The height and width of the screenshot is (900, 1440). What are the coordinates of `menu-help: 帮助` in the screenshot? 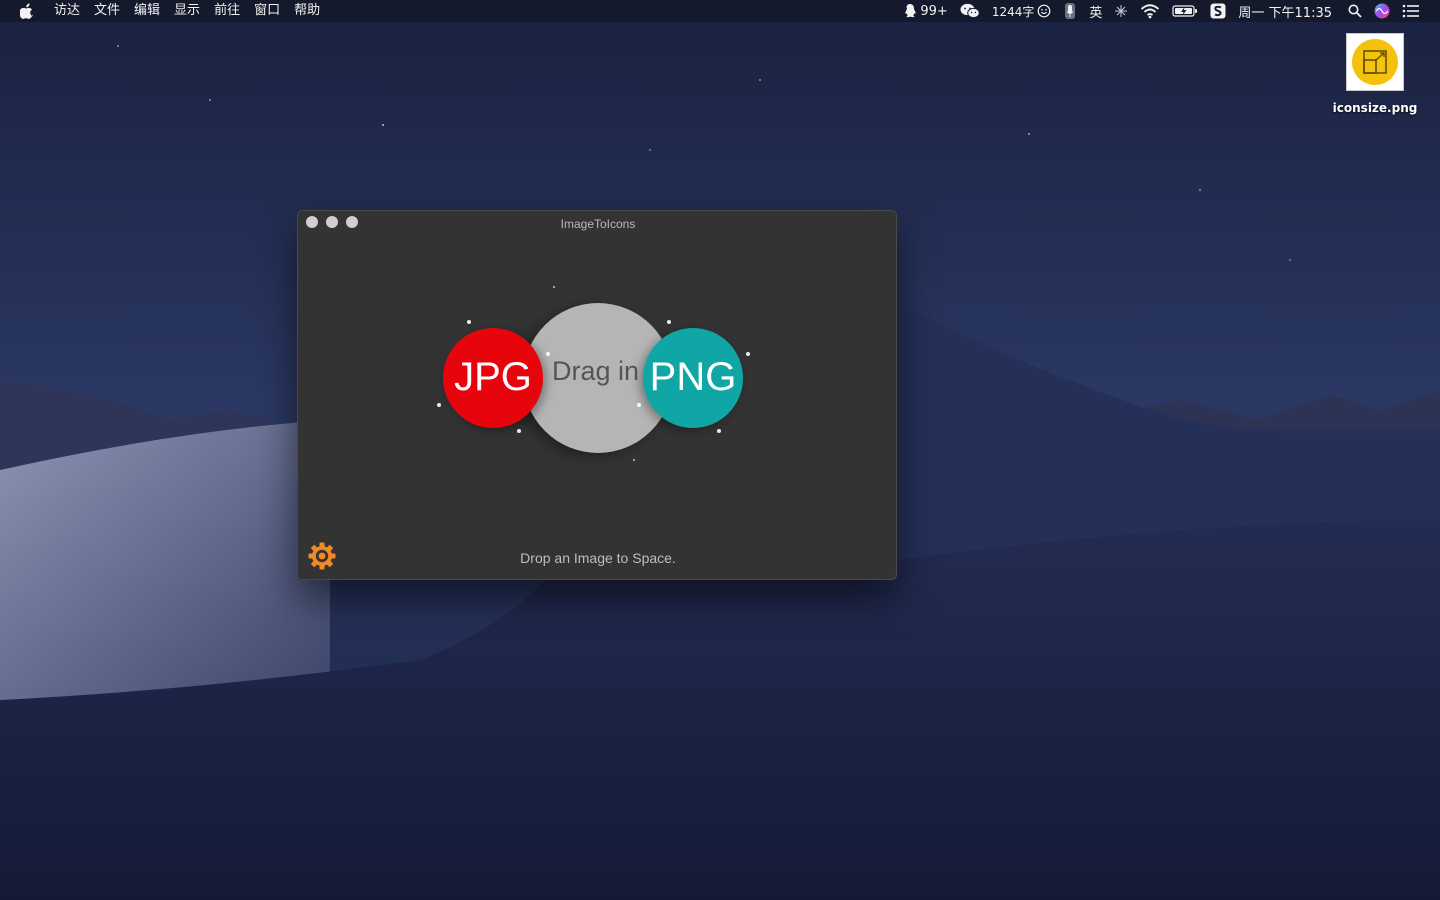 It's located at (307, 11).